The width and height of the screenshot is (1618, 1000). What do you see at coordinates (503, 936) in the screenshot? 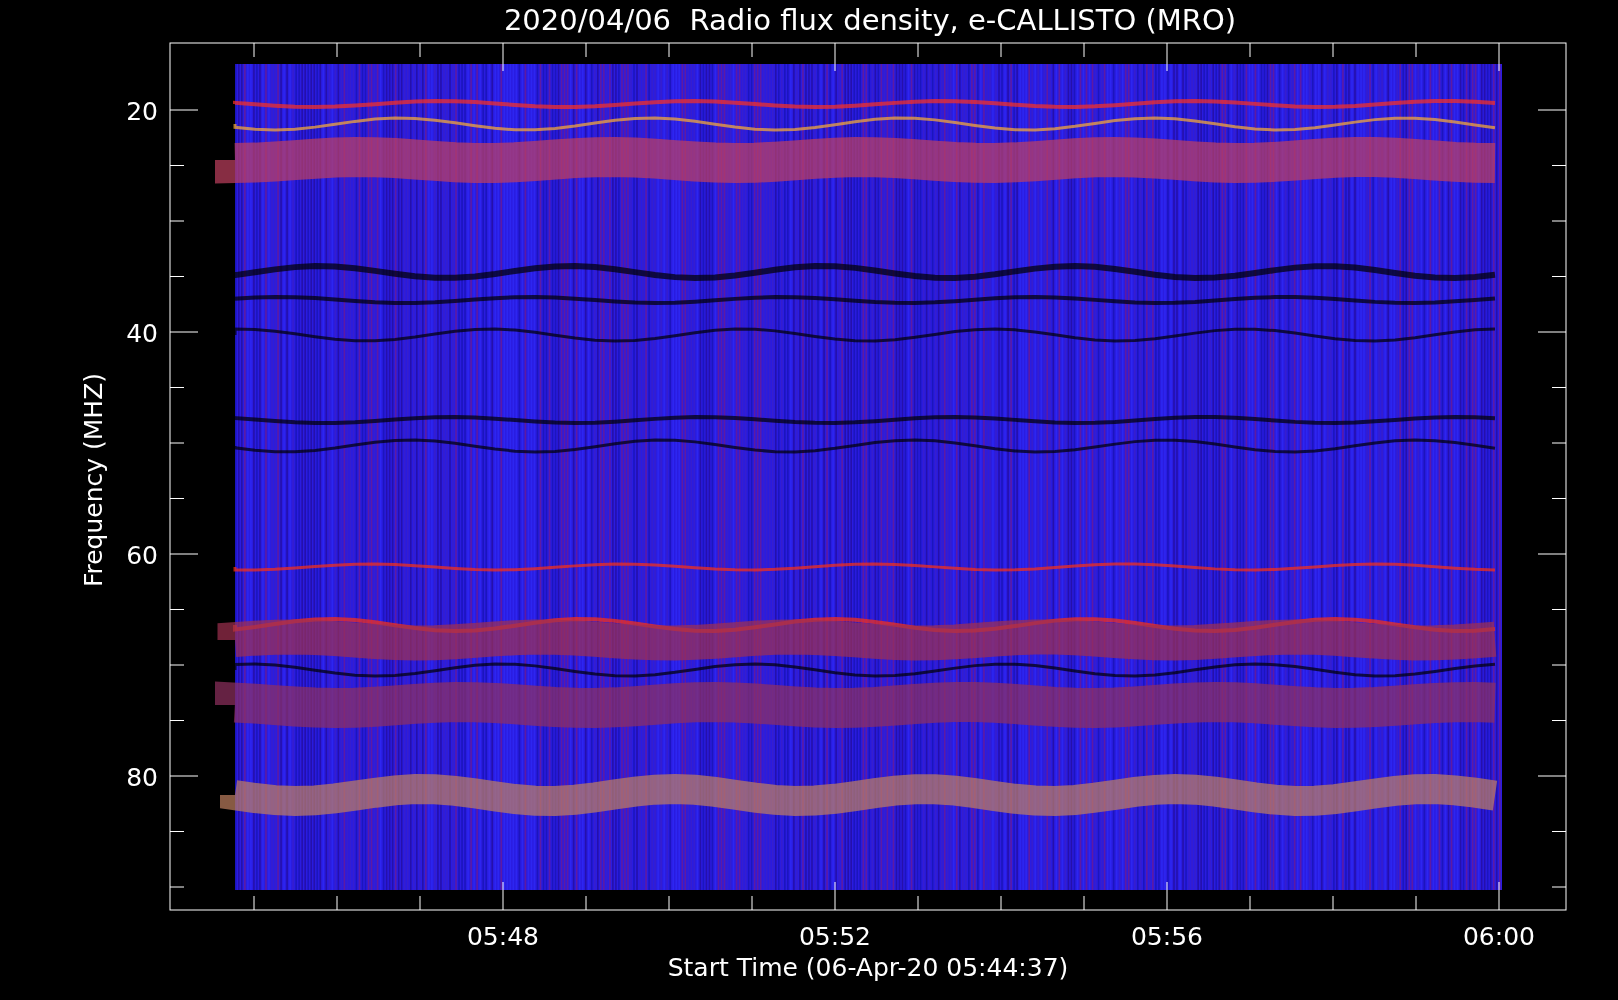
I see `x-tick-label: 05:48` at bounding box center [503, 936].